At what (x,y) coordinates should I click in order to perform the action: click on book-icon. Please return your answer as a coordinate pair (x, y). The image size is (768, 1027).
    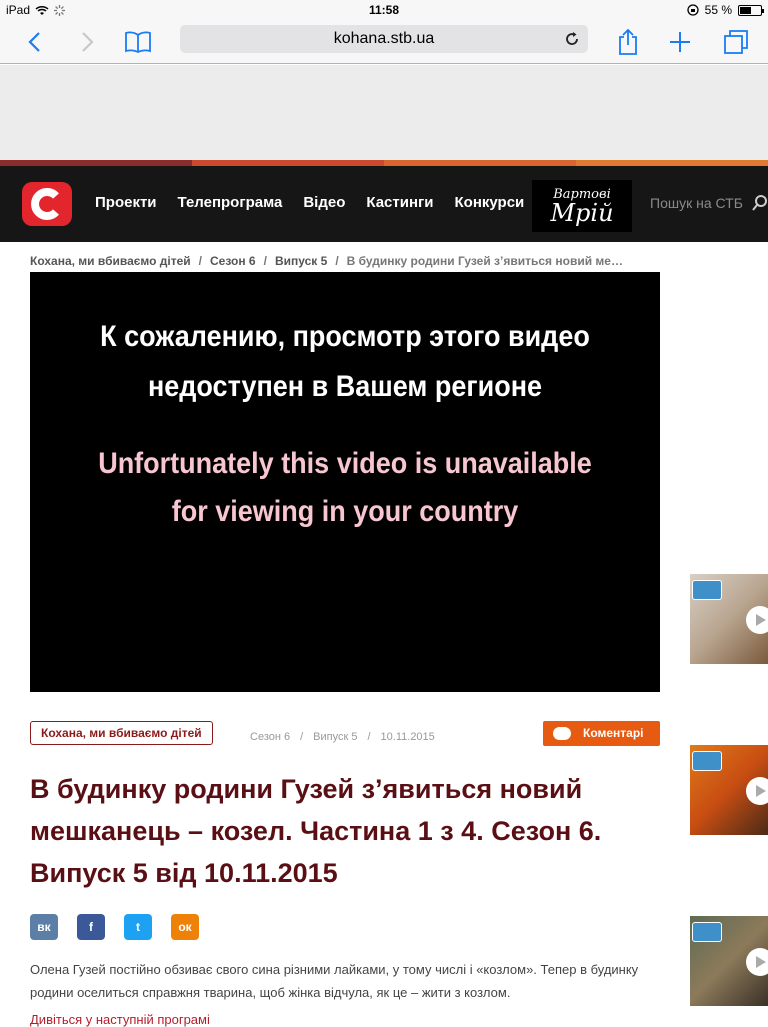
    Looking at the image, I should click on (138, 42).